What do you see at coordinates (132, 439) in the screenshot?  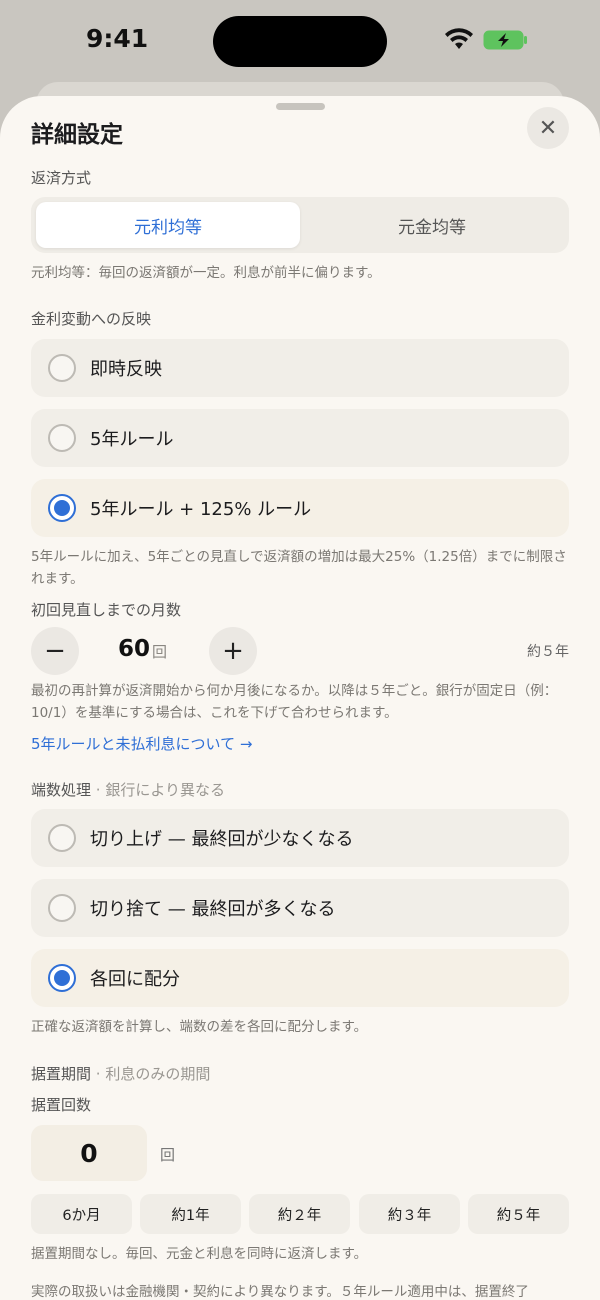 I see `option-label: 5年ルール` at bounding box center [132, 439].